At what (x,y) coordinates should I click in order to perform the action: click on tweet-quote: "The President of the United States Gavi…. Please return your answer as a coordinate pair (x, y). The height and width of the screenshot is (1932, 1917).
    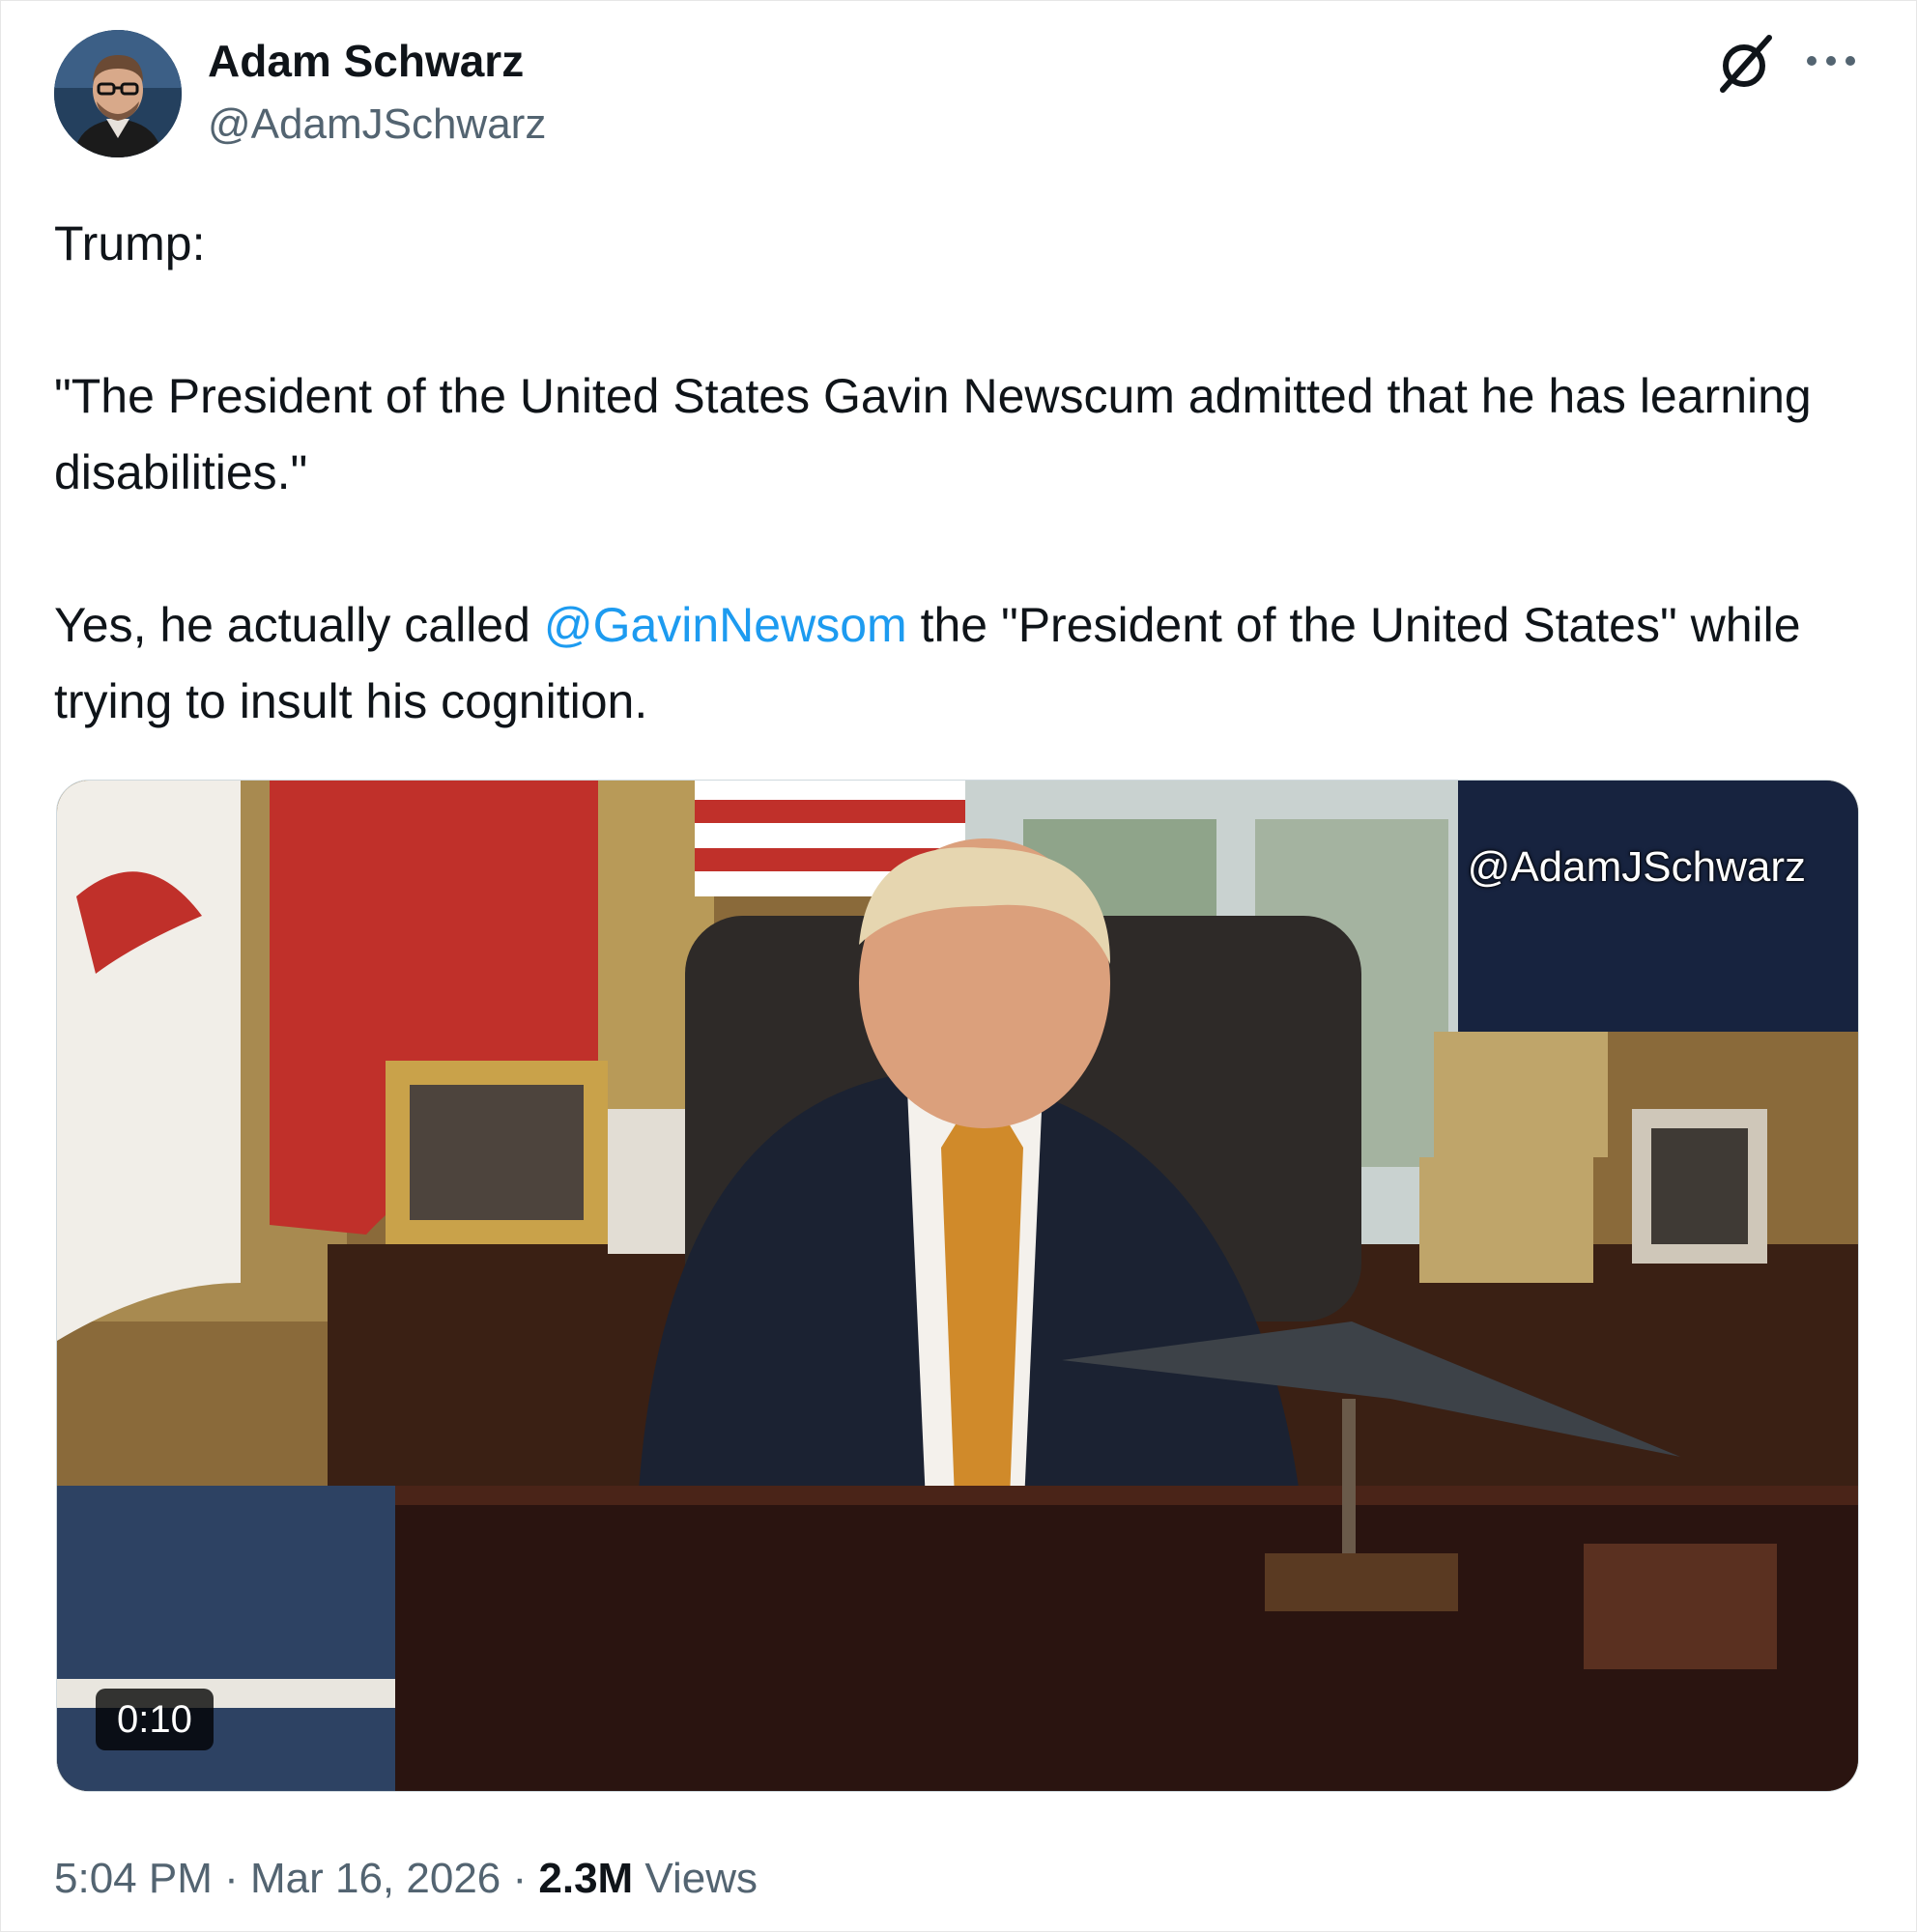
    Looking at the image, I should click on (933, 434).